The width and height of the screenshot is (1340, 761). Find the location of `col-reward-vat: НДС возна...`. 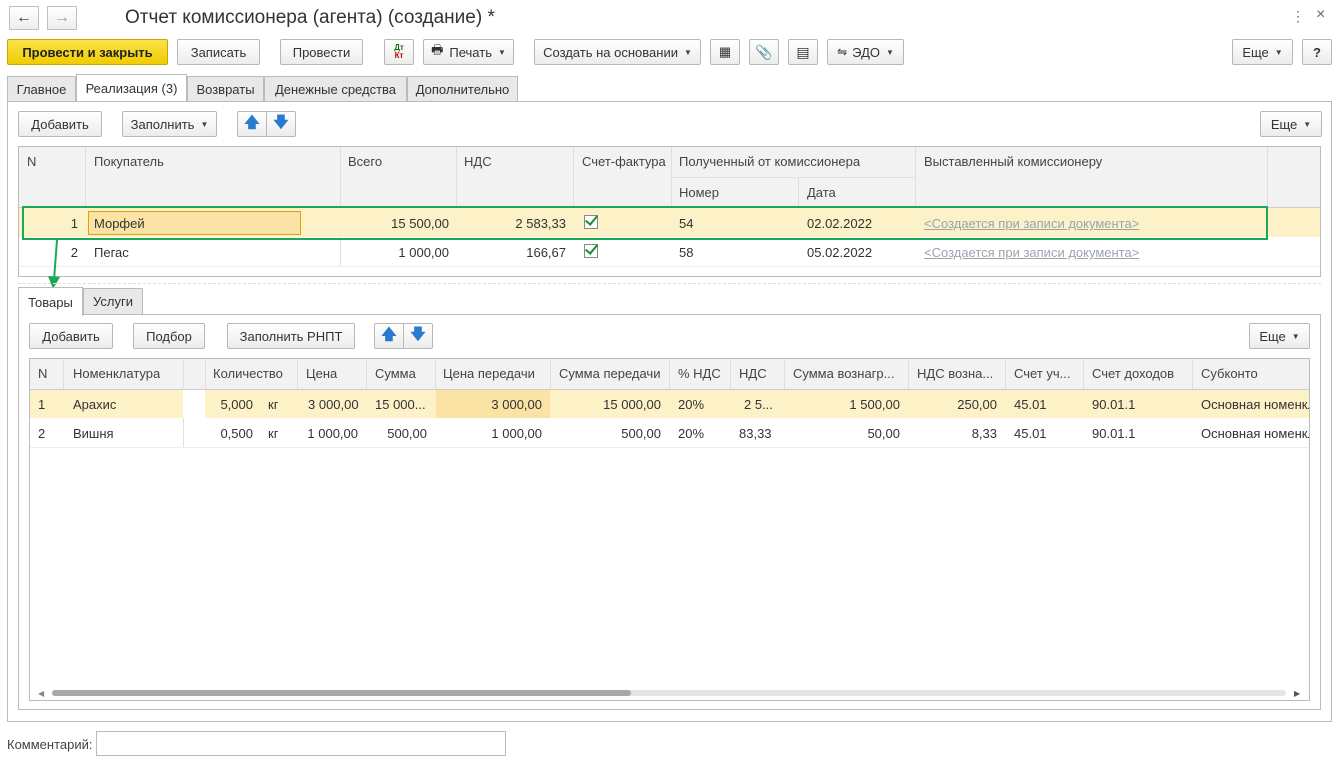

col-reward-vat: НДС возна... is located at coordinates (959, 373).